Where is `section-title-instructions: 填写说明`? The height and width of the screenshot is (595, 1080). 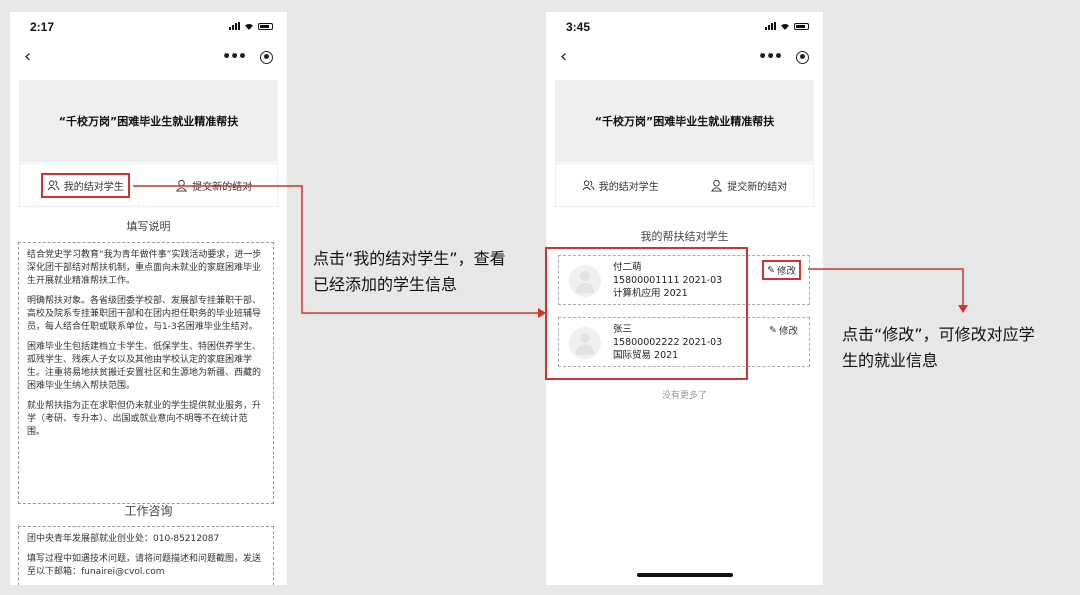 section-title-instructions: 填写说明 is located at coordinates (148, 226).